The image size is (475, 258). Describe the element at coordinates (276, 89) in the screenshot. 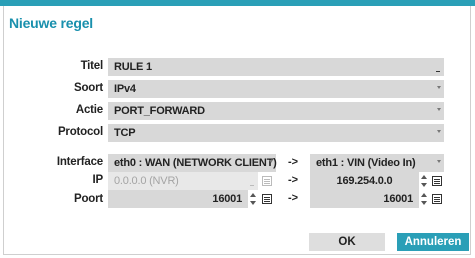

I see `soort-select: IPv4` at that location.